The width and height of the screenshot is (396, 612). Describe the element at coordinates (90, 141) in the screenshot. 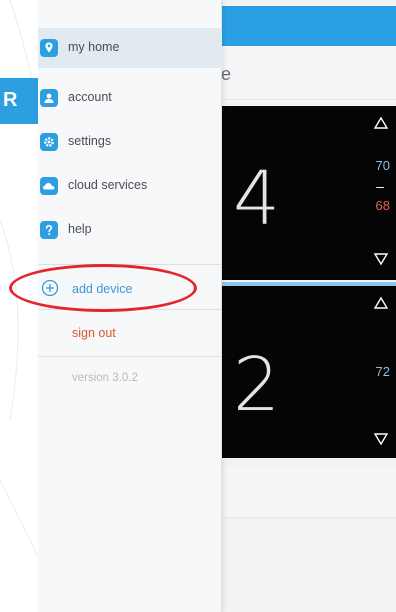

I see `menu-item-label: settings` at that location.